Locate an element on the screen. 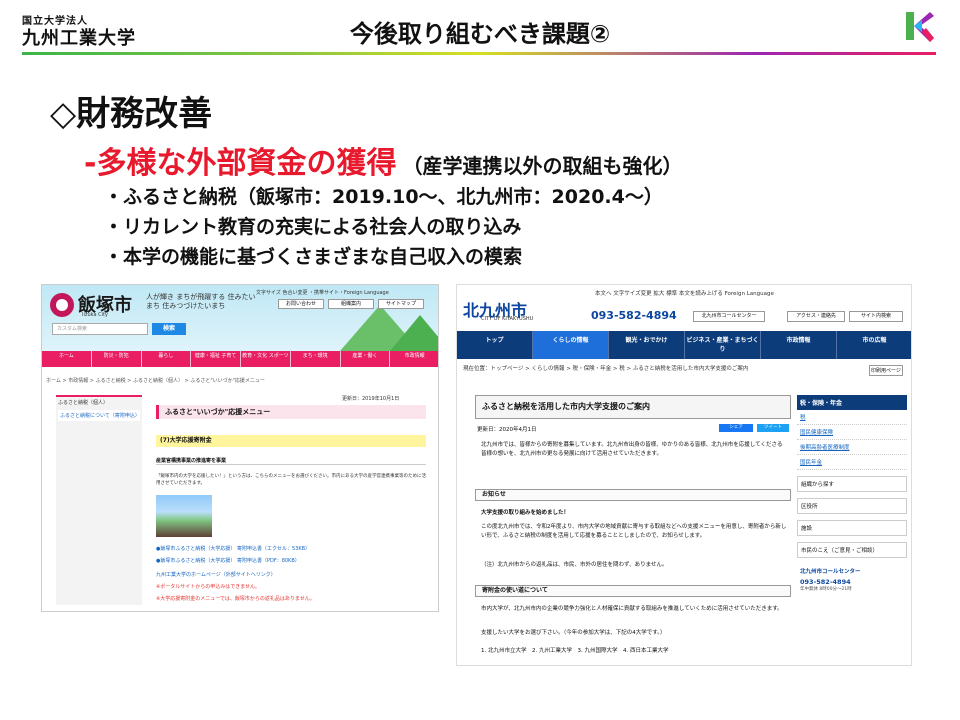 This screenshot has height=720, width=960. bullet-item: ・ふるさと納税（飯塚市：2019.10～、北九州市：2020.4～） is located at coordinates (383, 197).